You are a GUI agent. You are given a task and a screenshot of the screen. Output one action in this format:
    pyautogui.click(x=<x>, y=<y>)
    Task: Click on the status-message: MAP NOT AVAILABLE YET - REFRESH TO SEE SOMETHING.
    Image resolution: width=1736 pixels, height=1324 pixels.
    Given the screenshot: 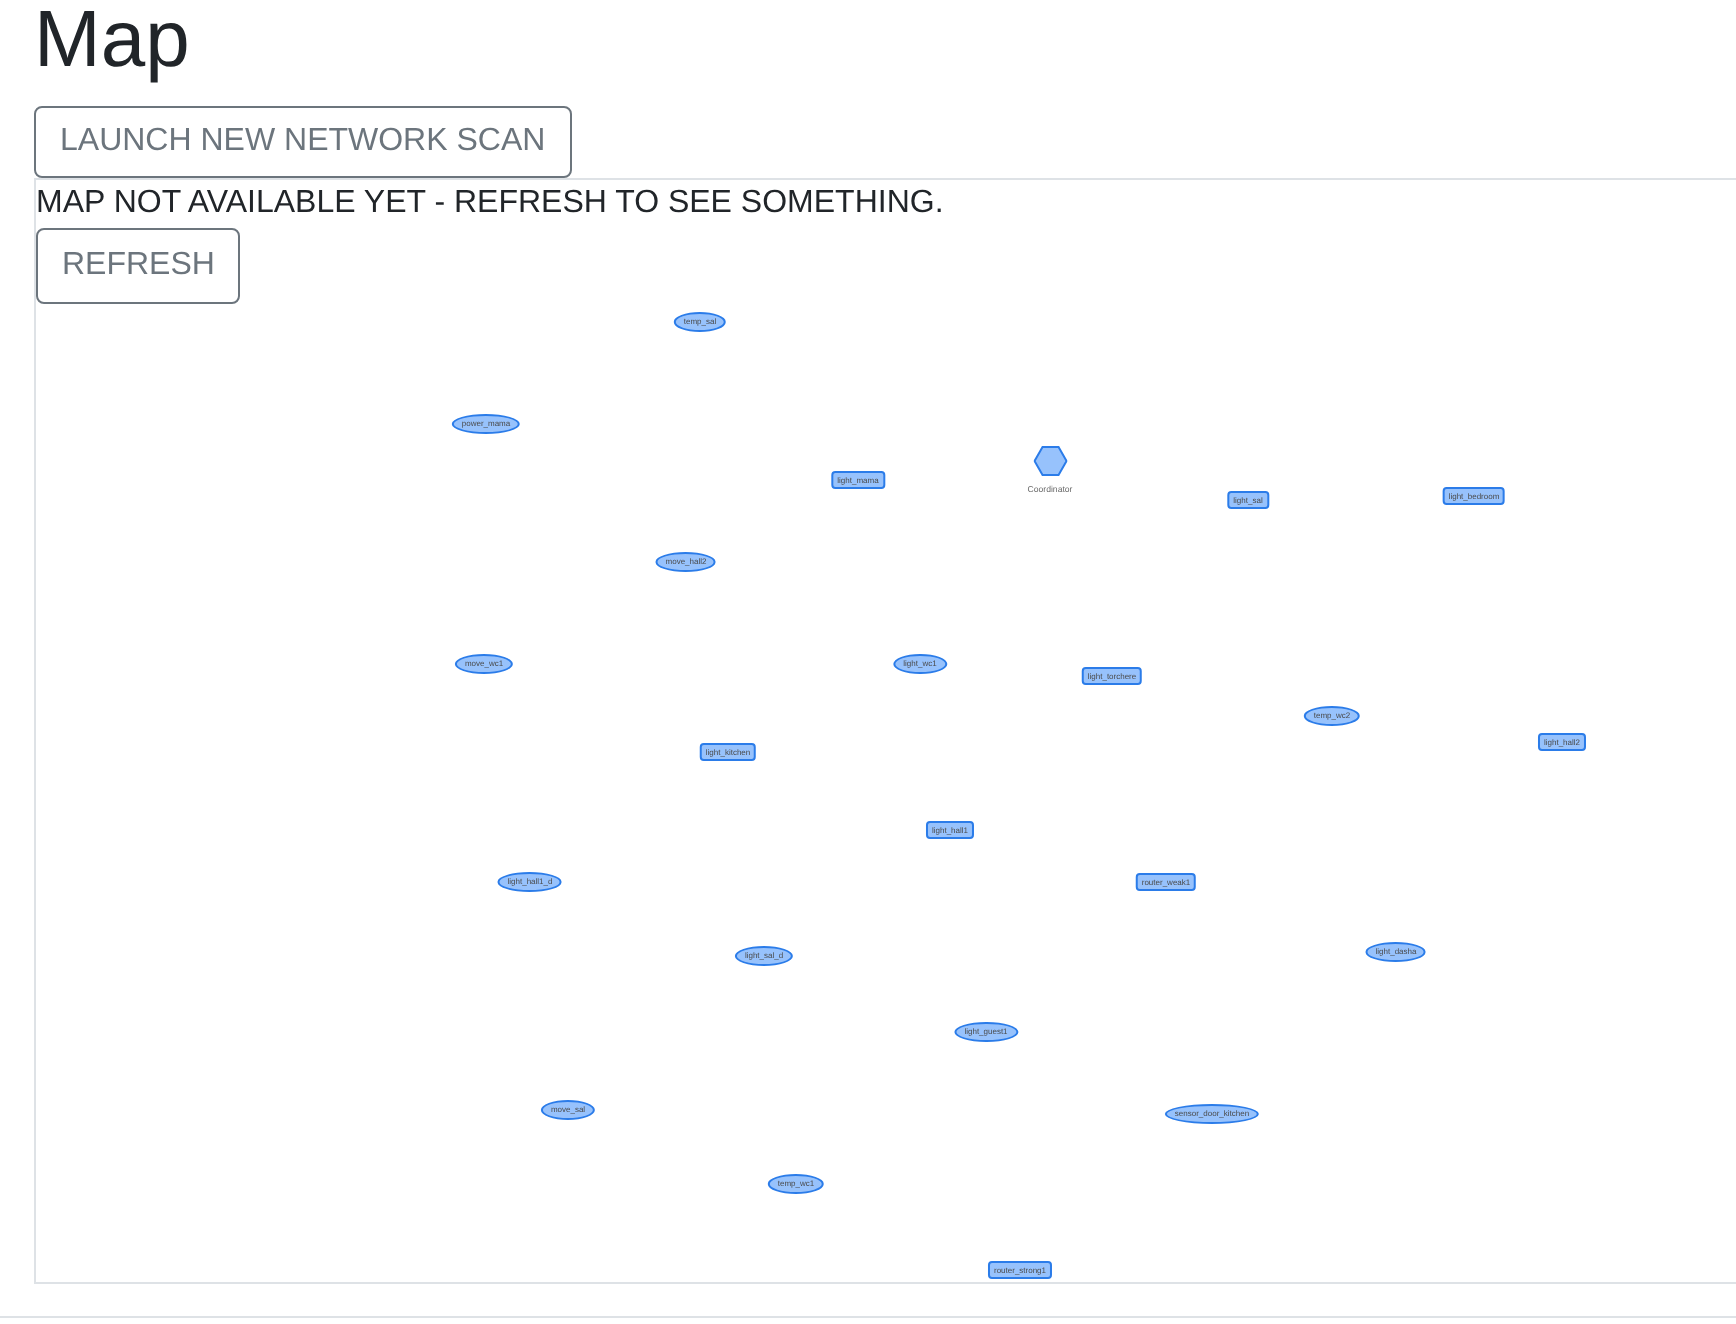 What is the action you would take?
    pyautogui.click(x=490, y=204)
    